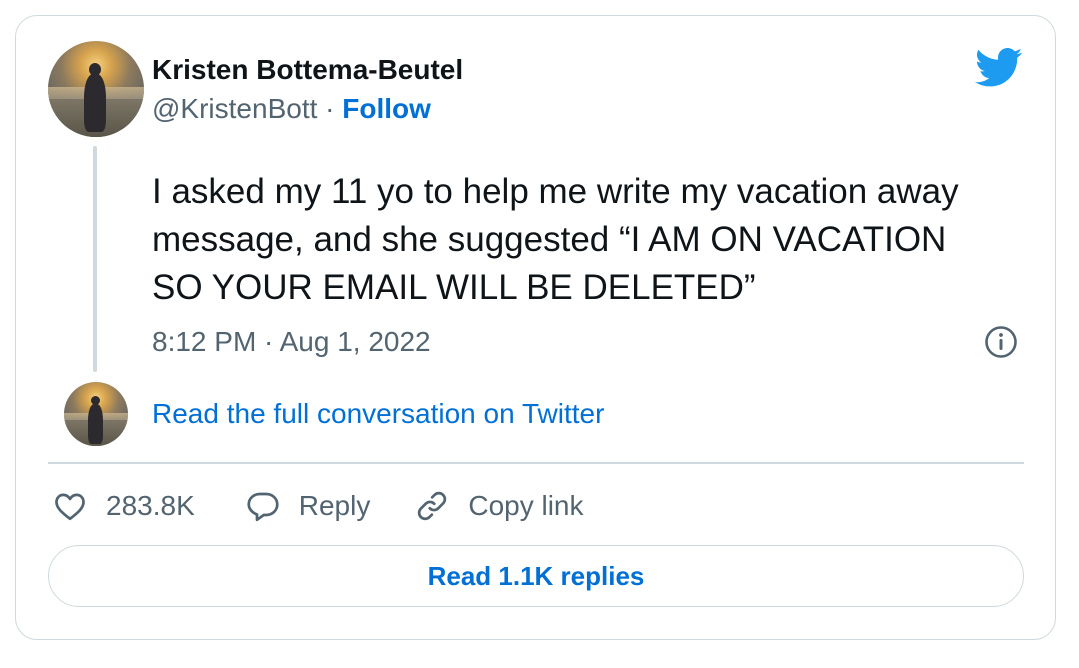 The image size is (1079, 668). I want to click on reply-button: Reply, so click(308, 506).